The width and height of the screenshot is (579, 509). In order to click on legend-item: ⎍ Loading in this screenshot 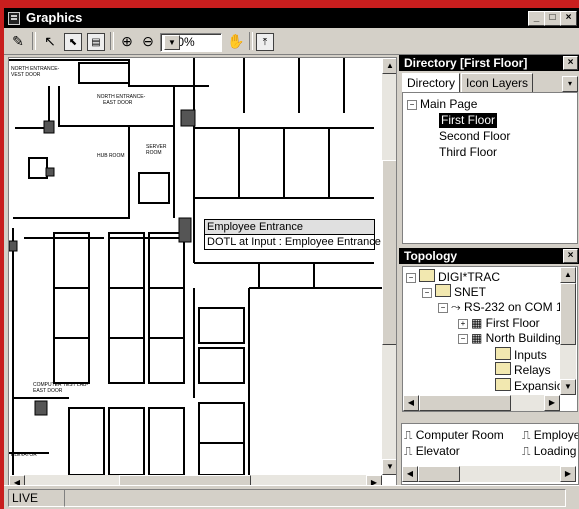, I will do `click(549, 451)`.